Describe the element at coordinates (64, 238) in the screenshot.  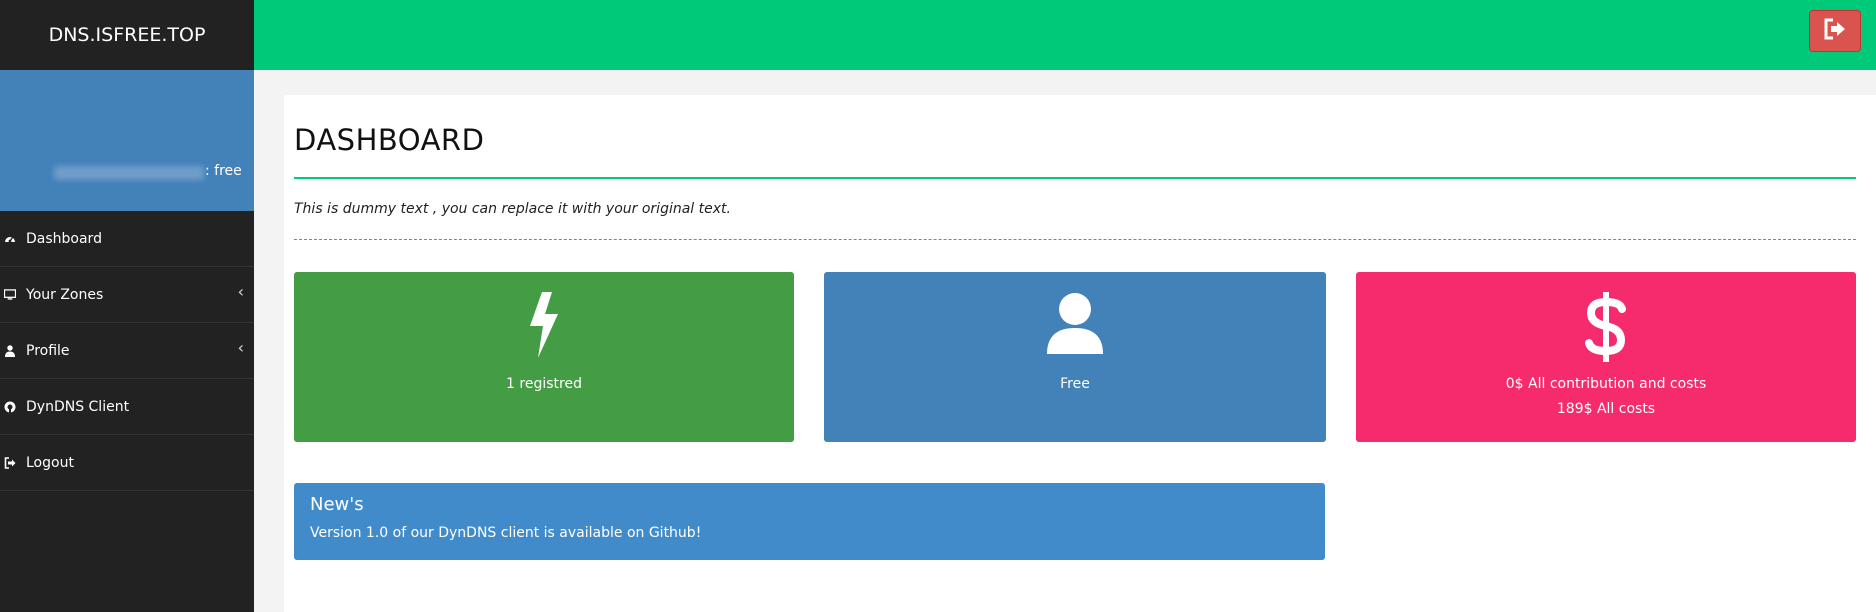
I see `sidebar-item-label: Dashboard` at that location.